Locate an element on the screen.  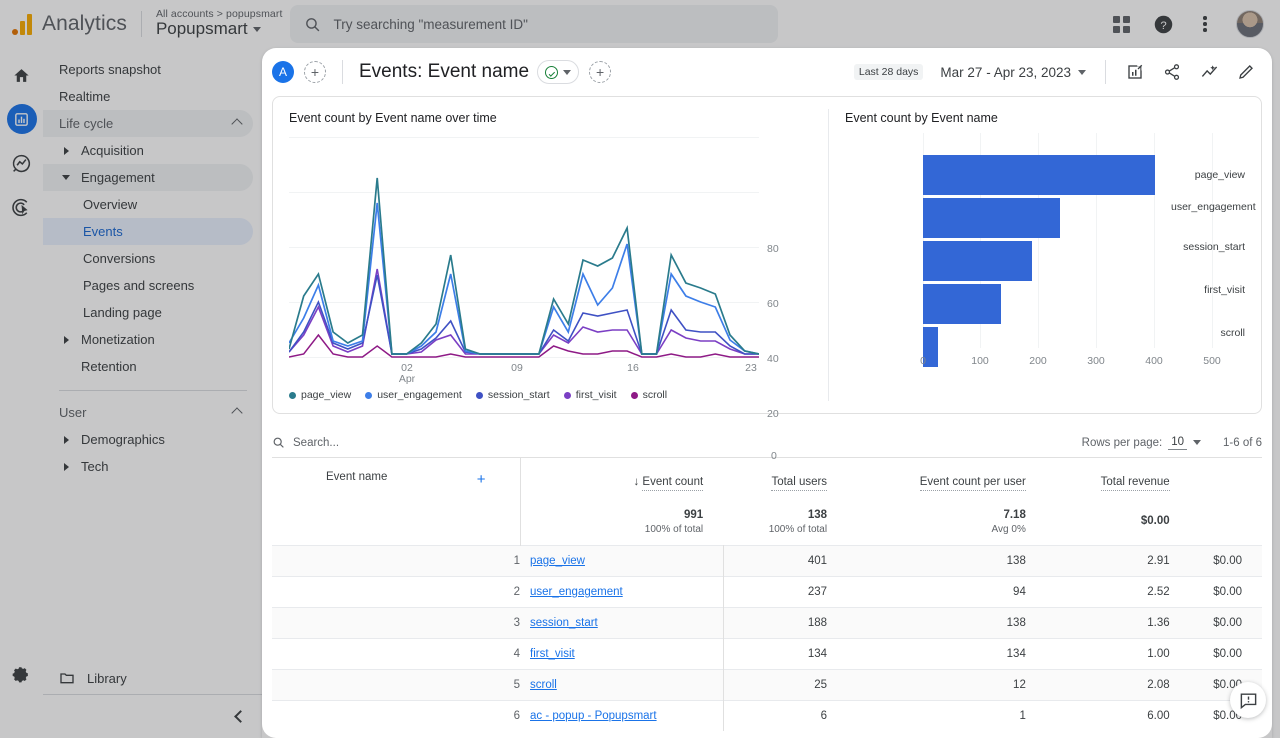
rail-item-home is located at coordinates (22, 75).